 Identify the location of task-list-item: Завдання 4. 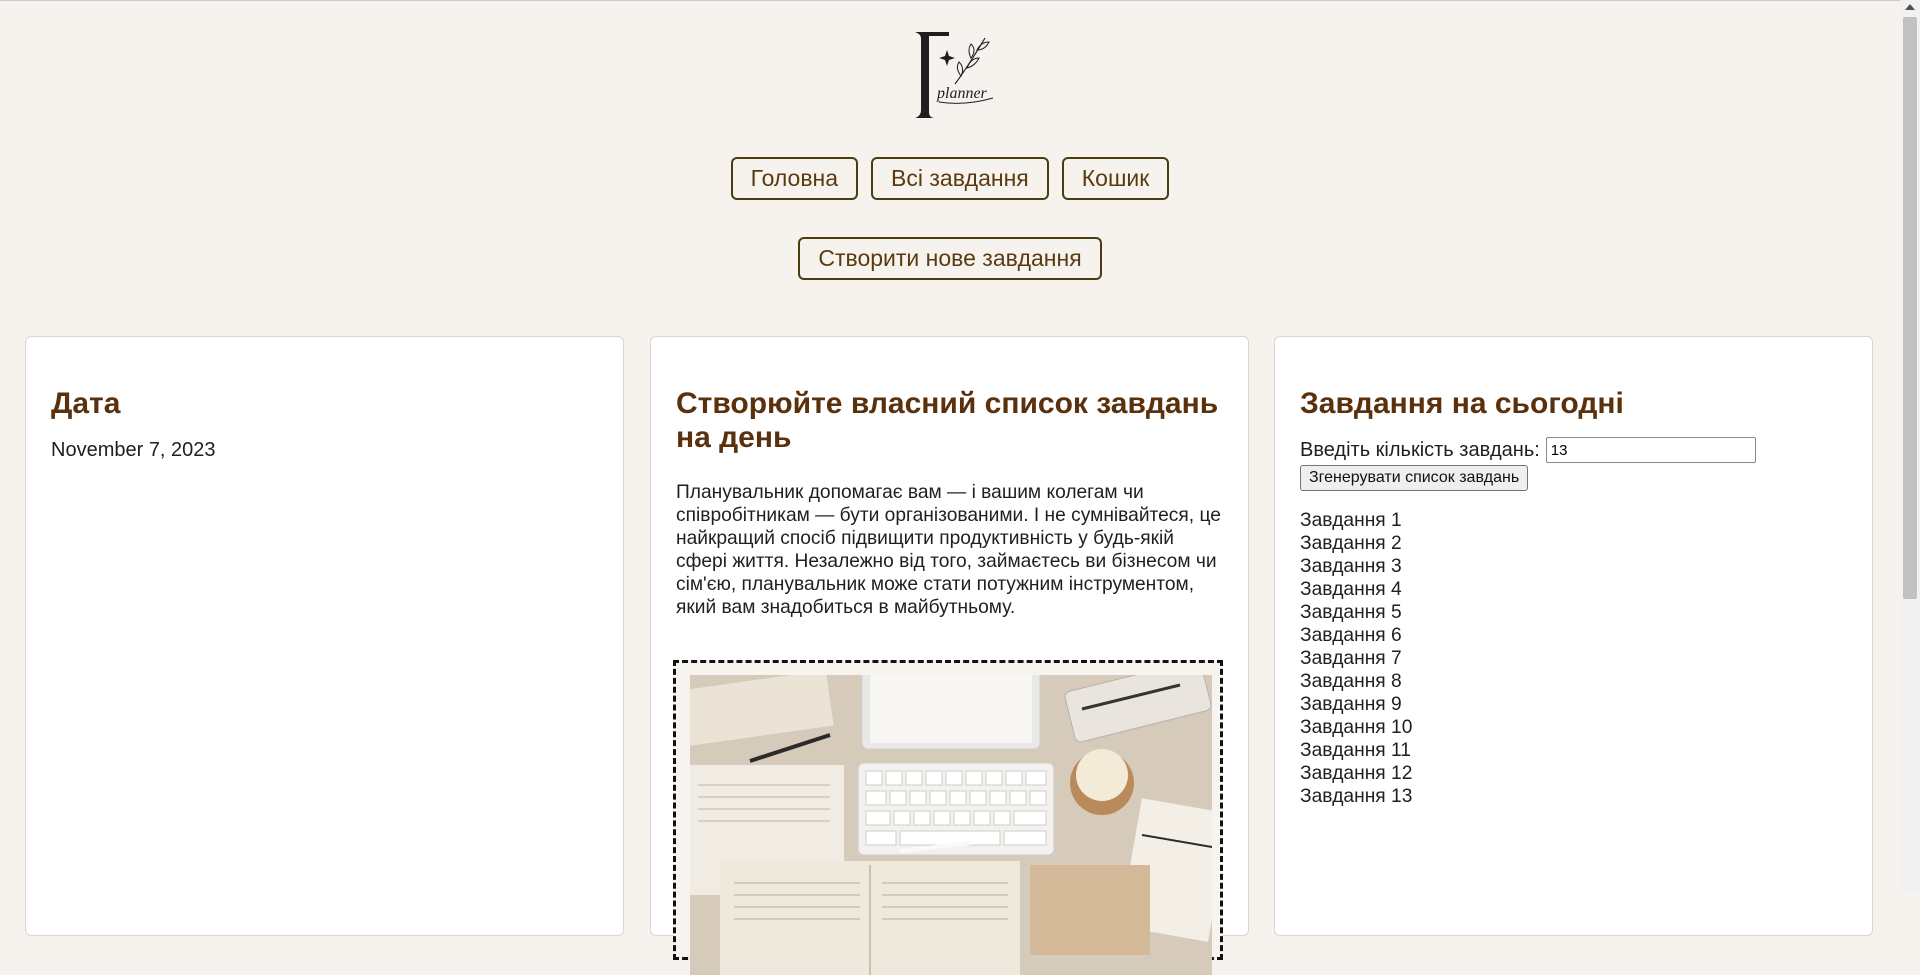
(1351, 589).